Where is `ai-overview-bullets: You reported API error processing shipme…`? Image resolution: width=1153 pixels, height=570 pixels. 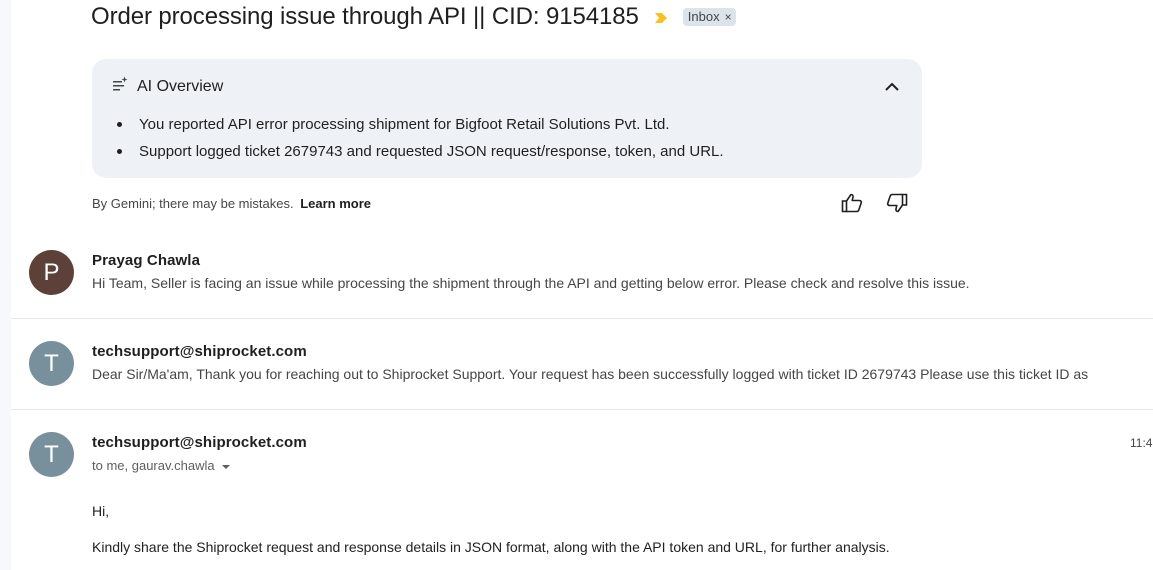
ai-overview-bullets: You reported API error processing shipme… is located at coordinates (420, 141).